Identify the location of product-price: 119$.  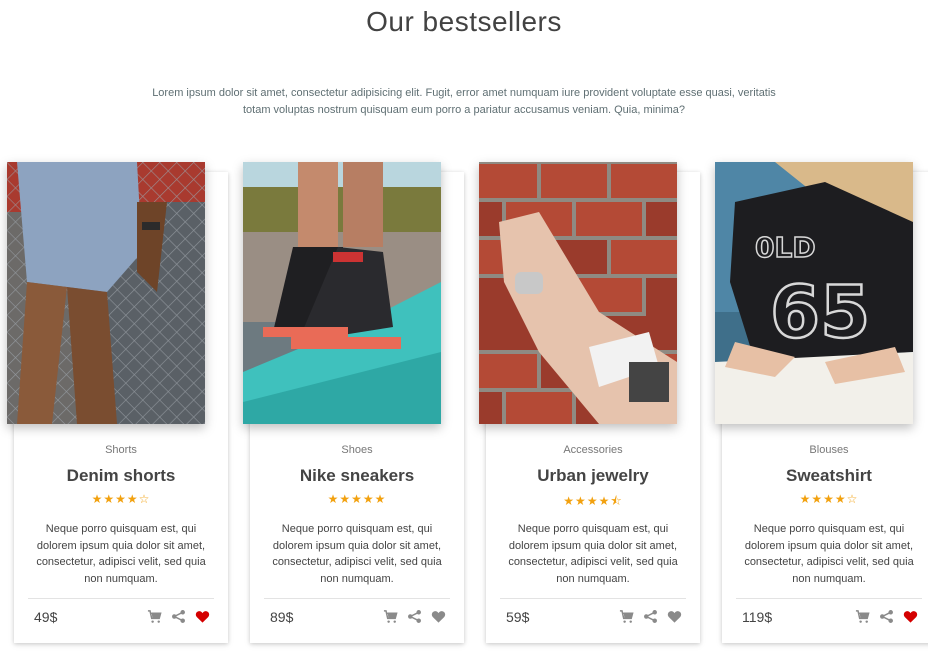
(757, 617).